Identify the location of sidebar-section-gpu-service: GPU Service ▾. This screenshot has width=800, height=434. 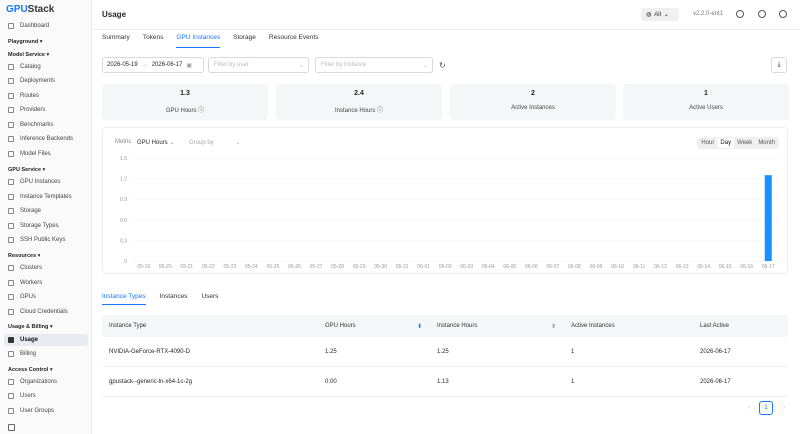
(26, 170).